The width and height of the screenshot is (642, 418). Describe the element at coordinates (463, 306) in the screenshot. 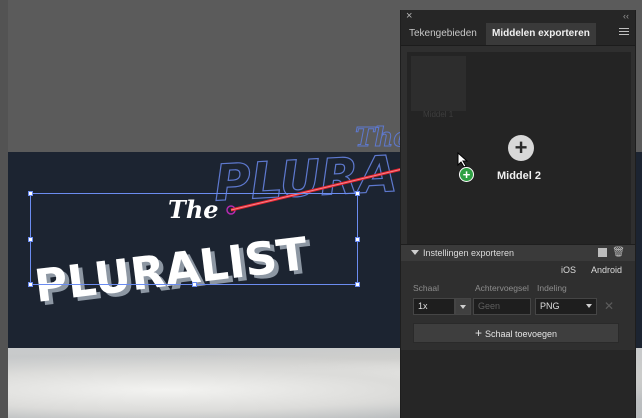

I see `scale-dropdown-button` at that location.